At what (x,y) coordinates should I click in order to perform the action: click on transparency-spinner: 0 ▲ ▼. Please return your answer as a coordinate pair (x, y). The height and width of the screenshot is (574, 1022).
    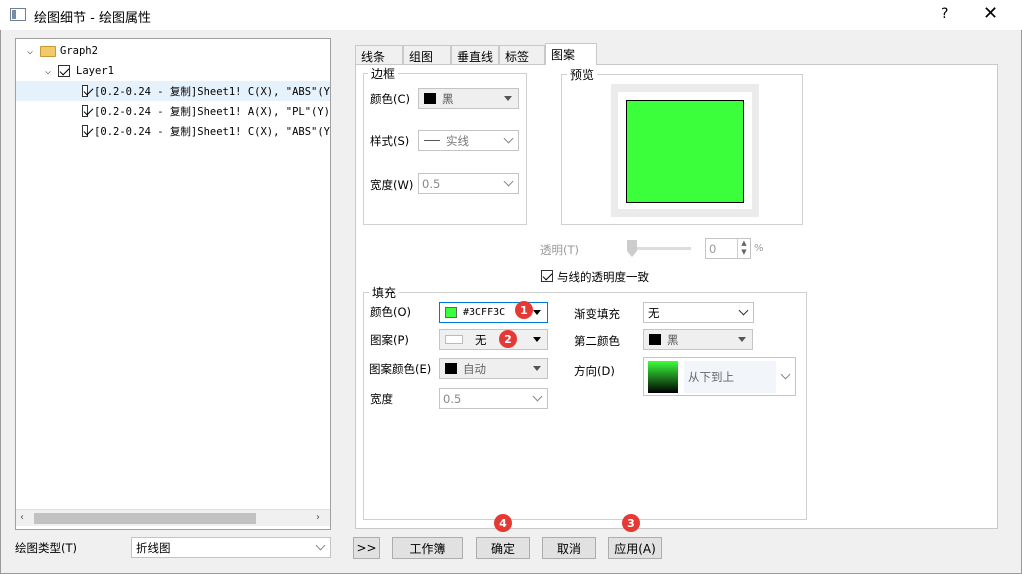
    Looking at the image, I should click on (728, 248).